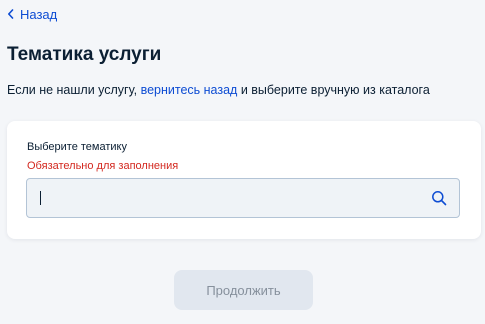 This screenshot has width=485, height=324. Describe the element at coordinates (189, 90) in the screenshot. I see `go-back-link: вернитесь назад` at that location.